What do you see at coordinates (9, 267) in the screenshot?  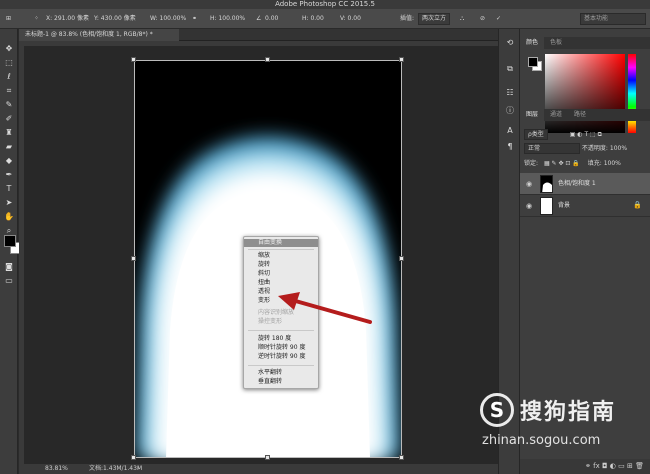 I see `quick-mask-icon: ◙` at bounding box center [9, 267].